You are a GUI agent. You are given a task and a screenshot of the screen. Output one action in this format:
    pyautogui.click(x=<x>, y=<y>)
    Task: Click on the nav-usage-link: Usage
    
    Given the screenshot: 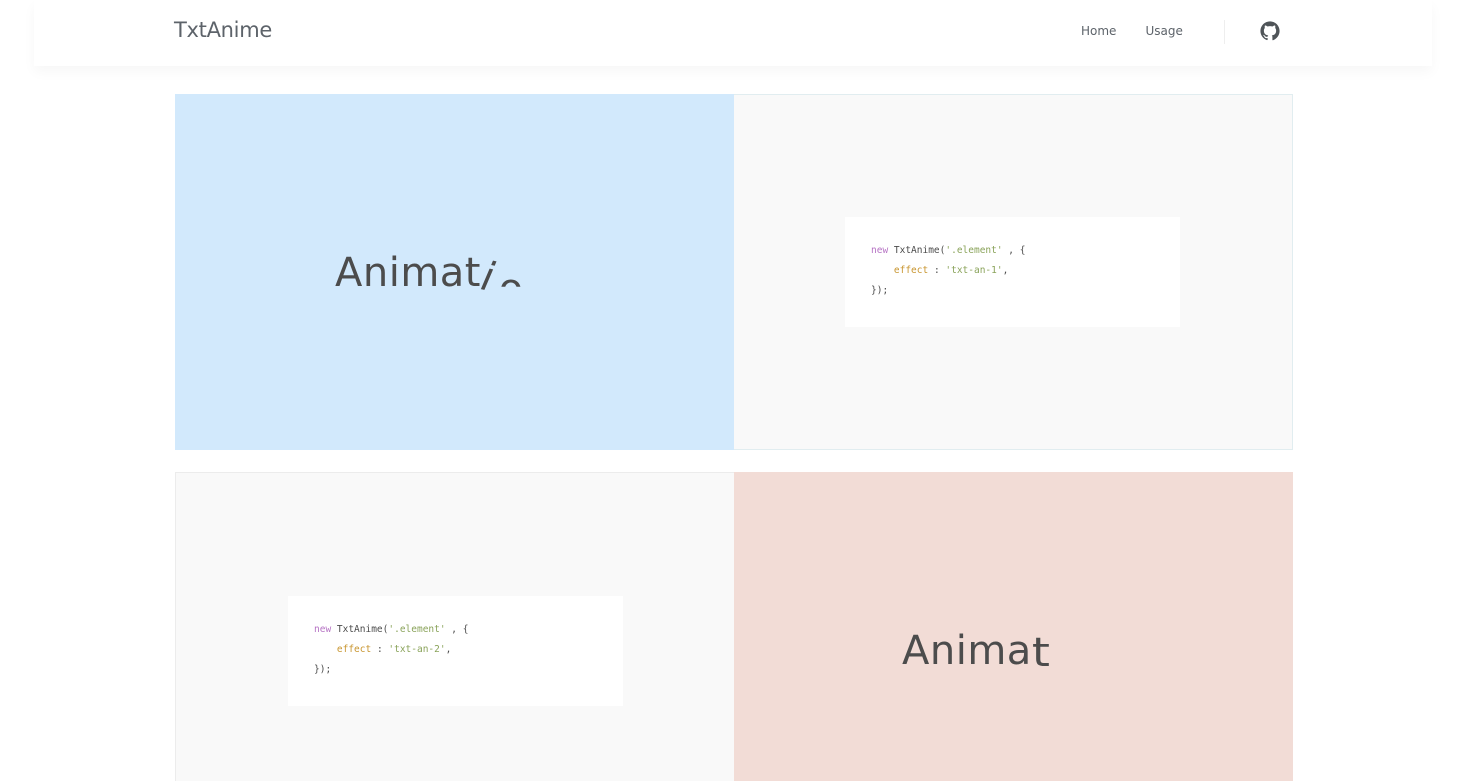 What is the action you would take?
    pyautogui.click(x=1163, y=31)
    